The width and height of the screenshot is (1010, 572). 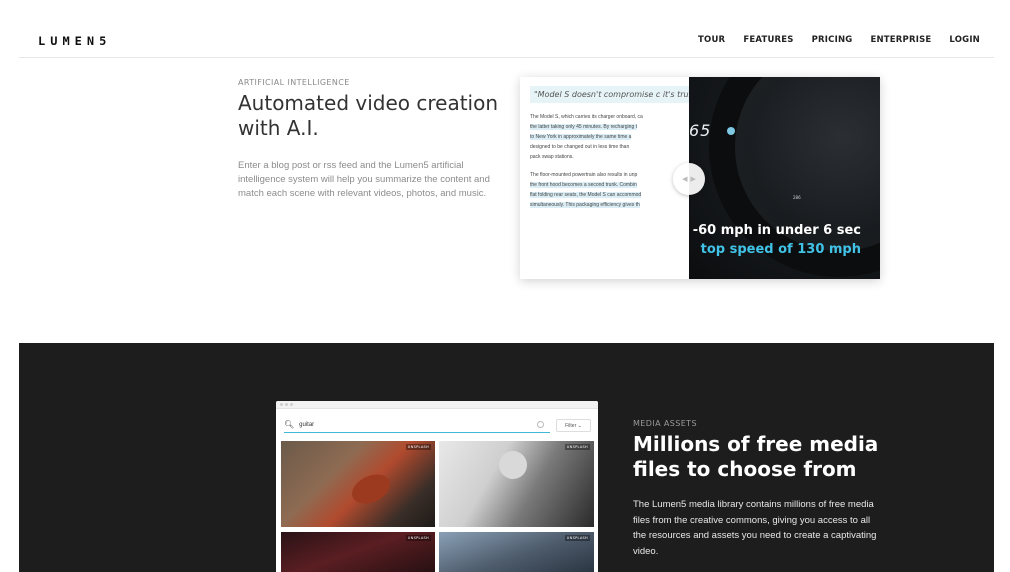 What do you see at coordinates (417, 425) in the screenshot?
I see `media-search-input: 🔍︎ guitar` at bounding box center [417, 425].